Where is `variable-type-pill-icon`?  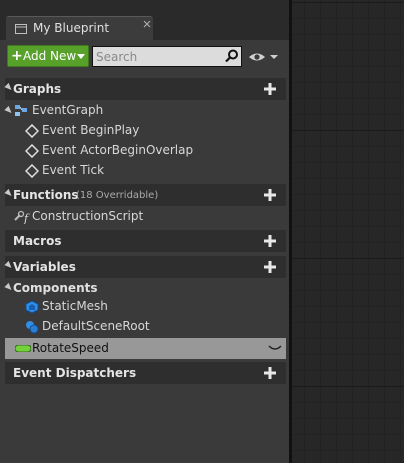
variable-type-pill-icon is located at coordinates (23, 348).